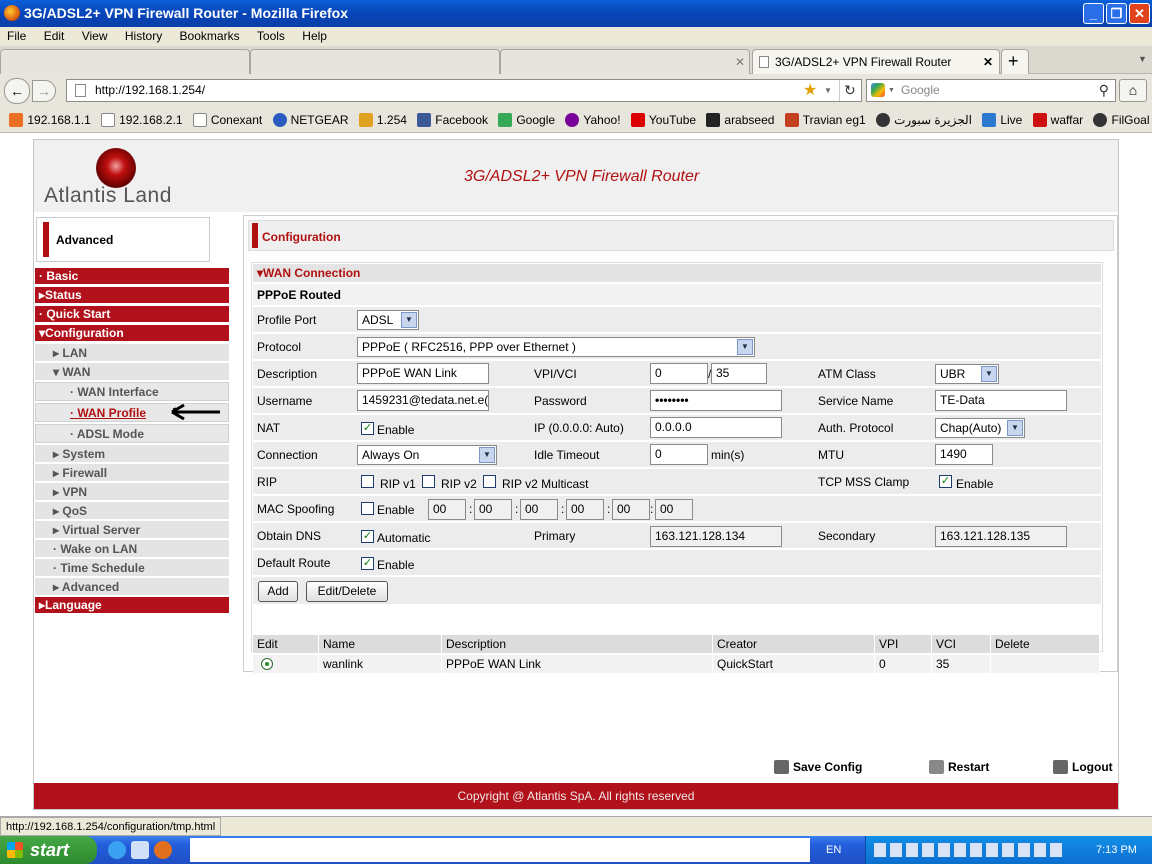 Image resolution: width=1152 pixels, height=864 pixels. Describe the element at coordinates (54, 36) in the screenshot. I see `menu-edit: Edit` at that location.